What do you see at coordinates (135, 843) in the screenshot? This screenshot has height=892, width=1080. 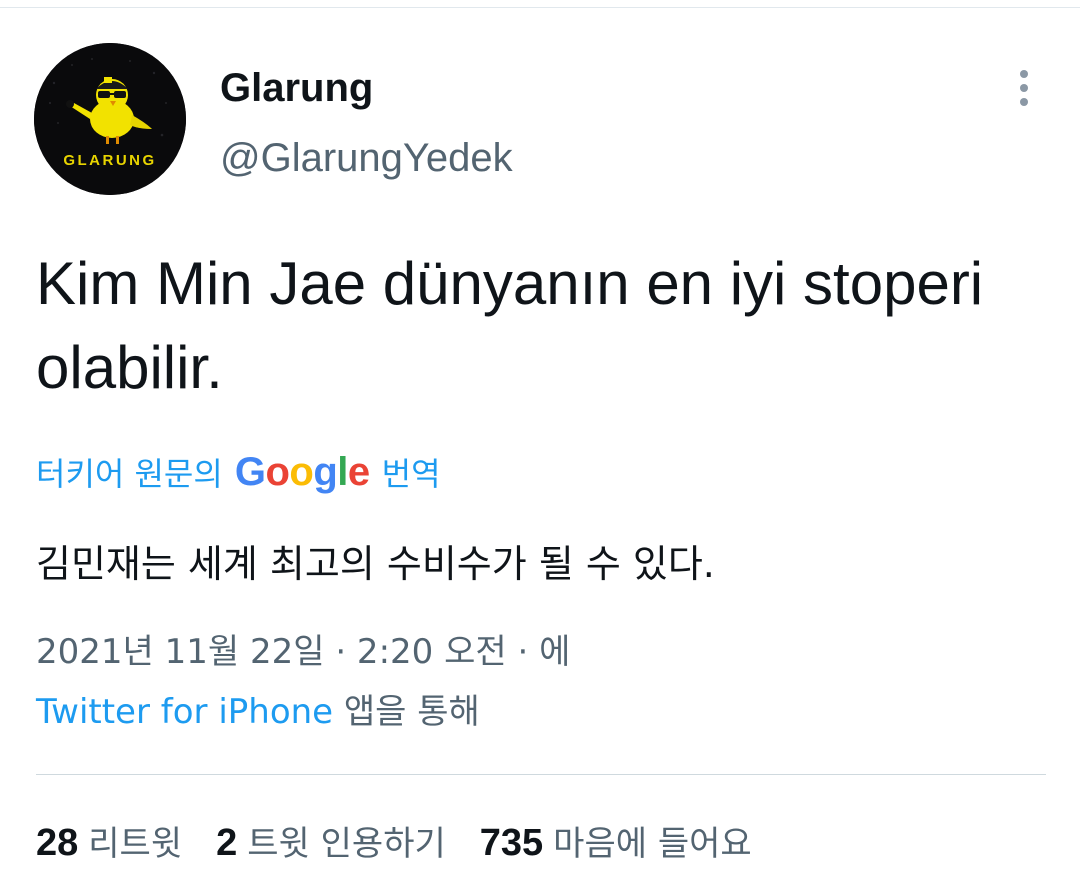 I see `retweets-label: 리트윗` at bounding box center [135, 843].